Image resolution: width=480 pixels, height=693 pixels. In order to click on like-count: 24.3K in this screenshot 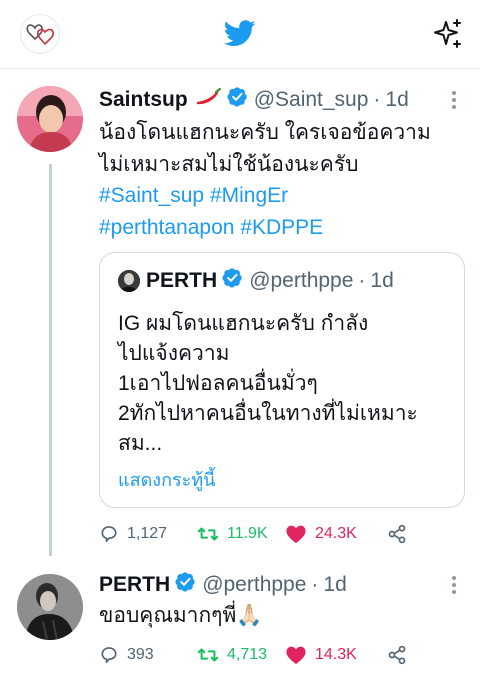, I will do `click(336, 533)`.